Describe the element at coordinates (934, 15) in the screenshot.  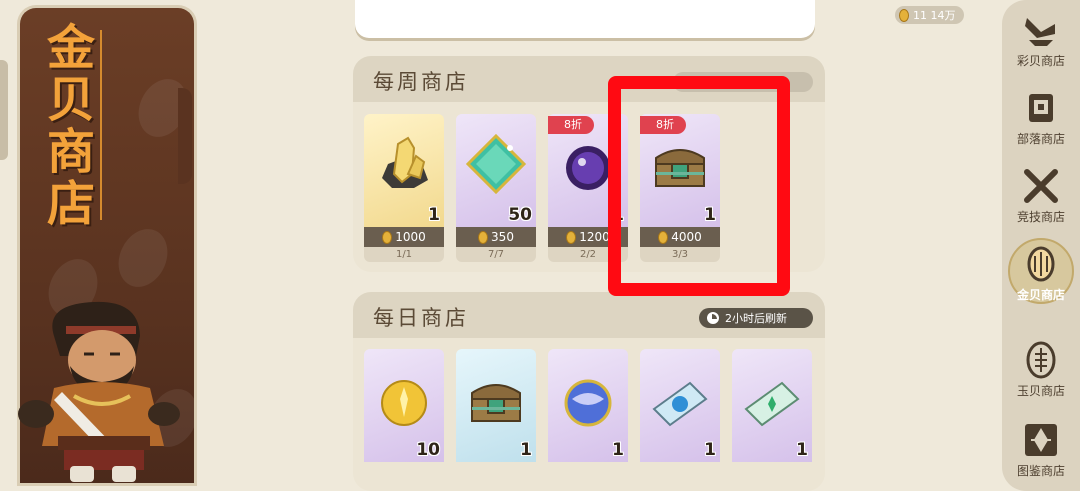
I see `currency-amount: 11 14万` at that location.